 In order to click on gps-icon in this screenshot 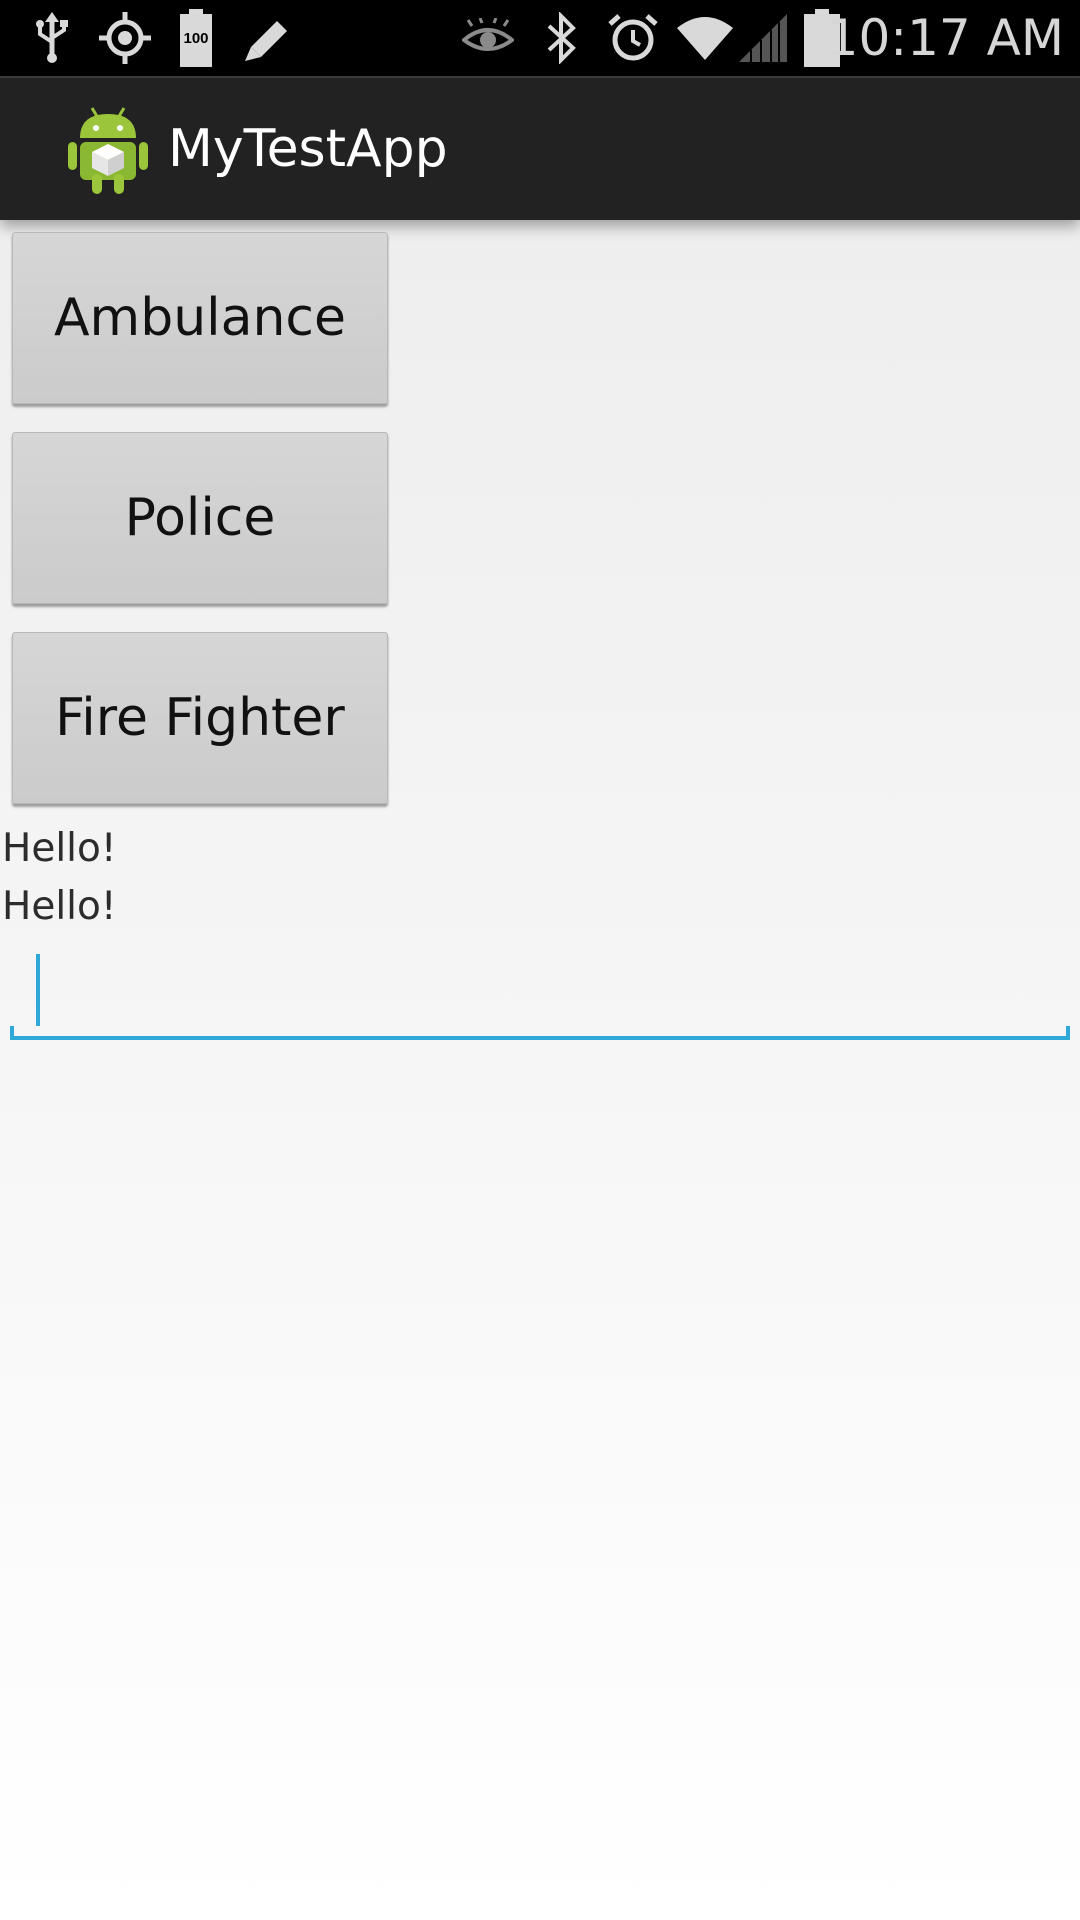, I will do `click(125, 38)`.